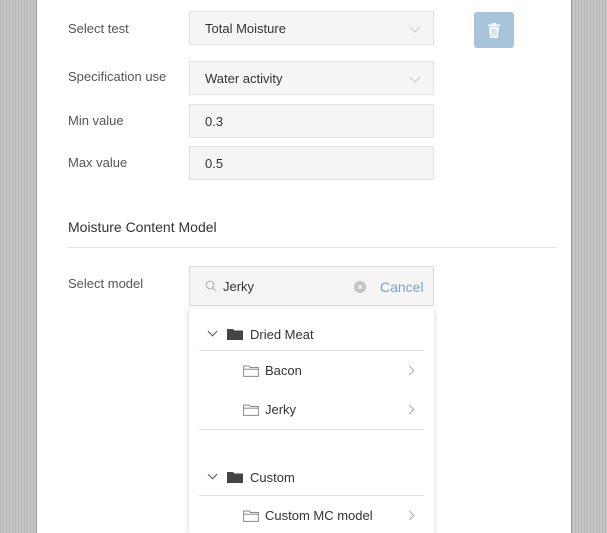  Describe the element at coordinates (96, 120) in the screenshot. I see `min-value-label: Min value` at that location.